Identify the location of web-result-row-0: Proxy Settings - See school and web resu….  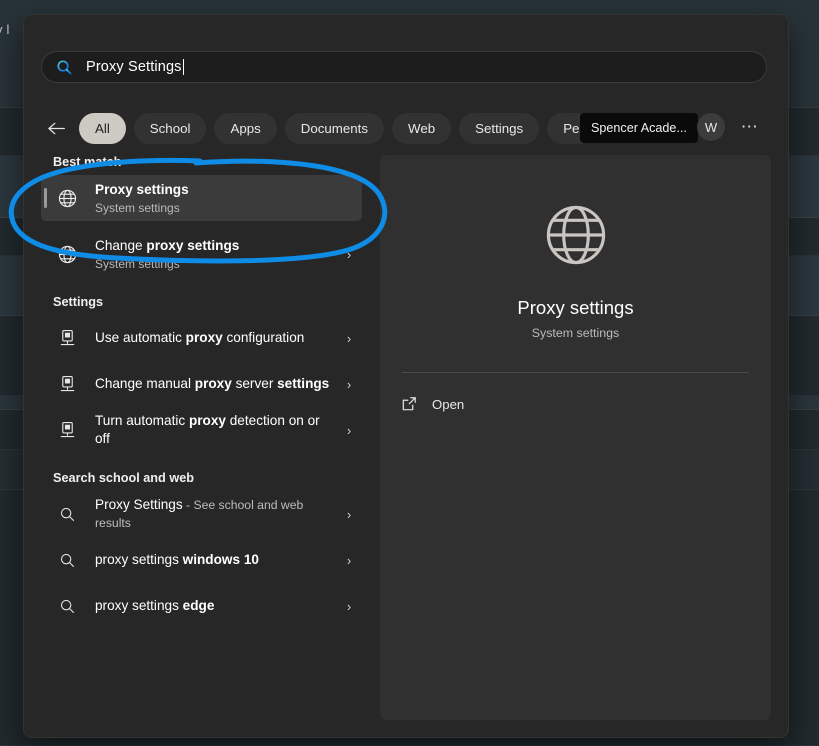
(201, 514).